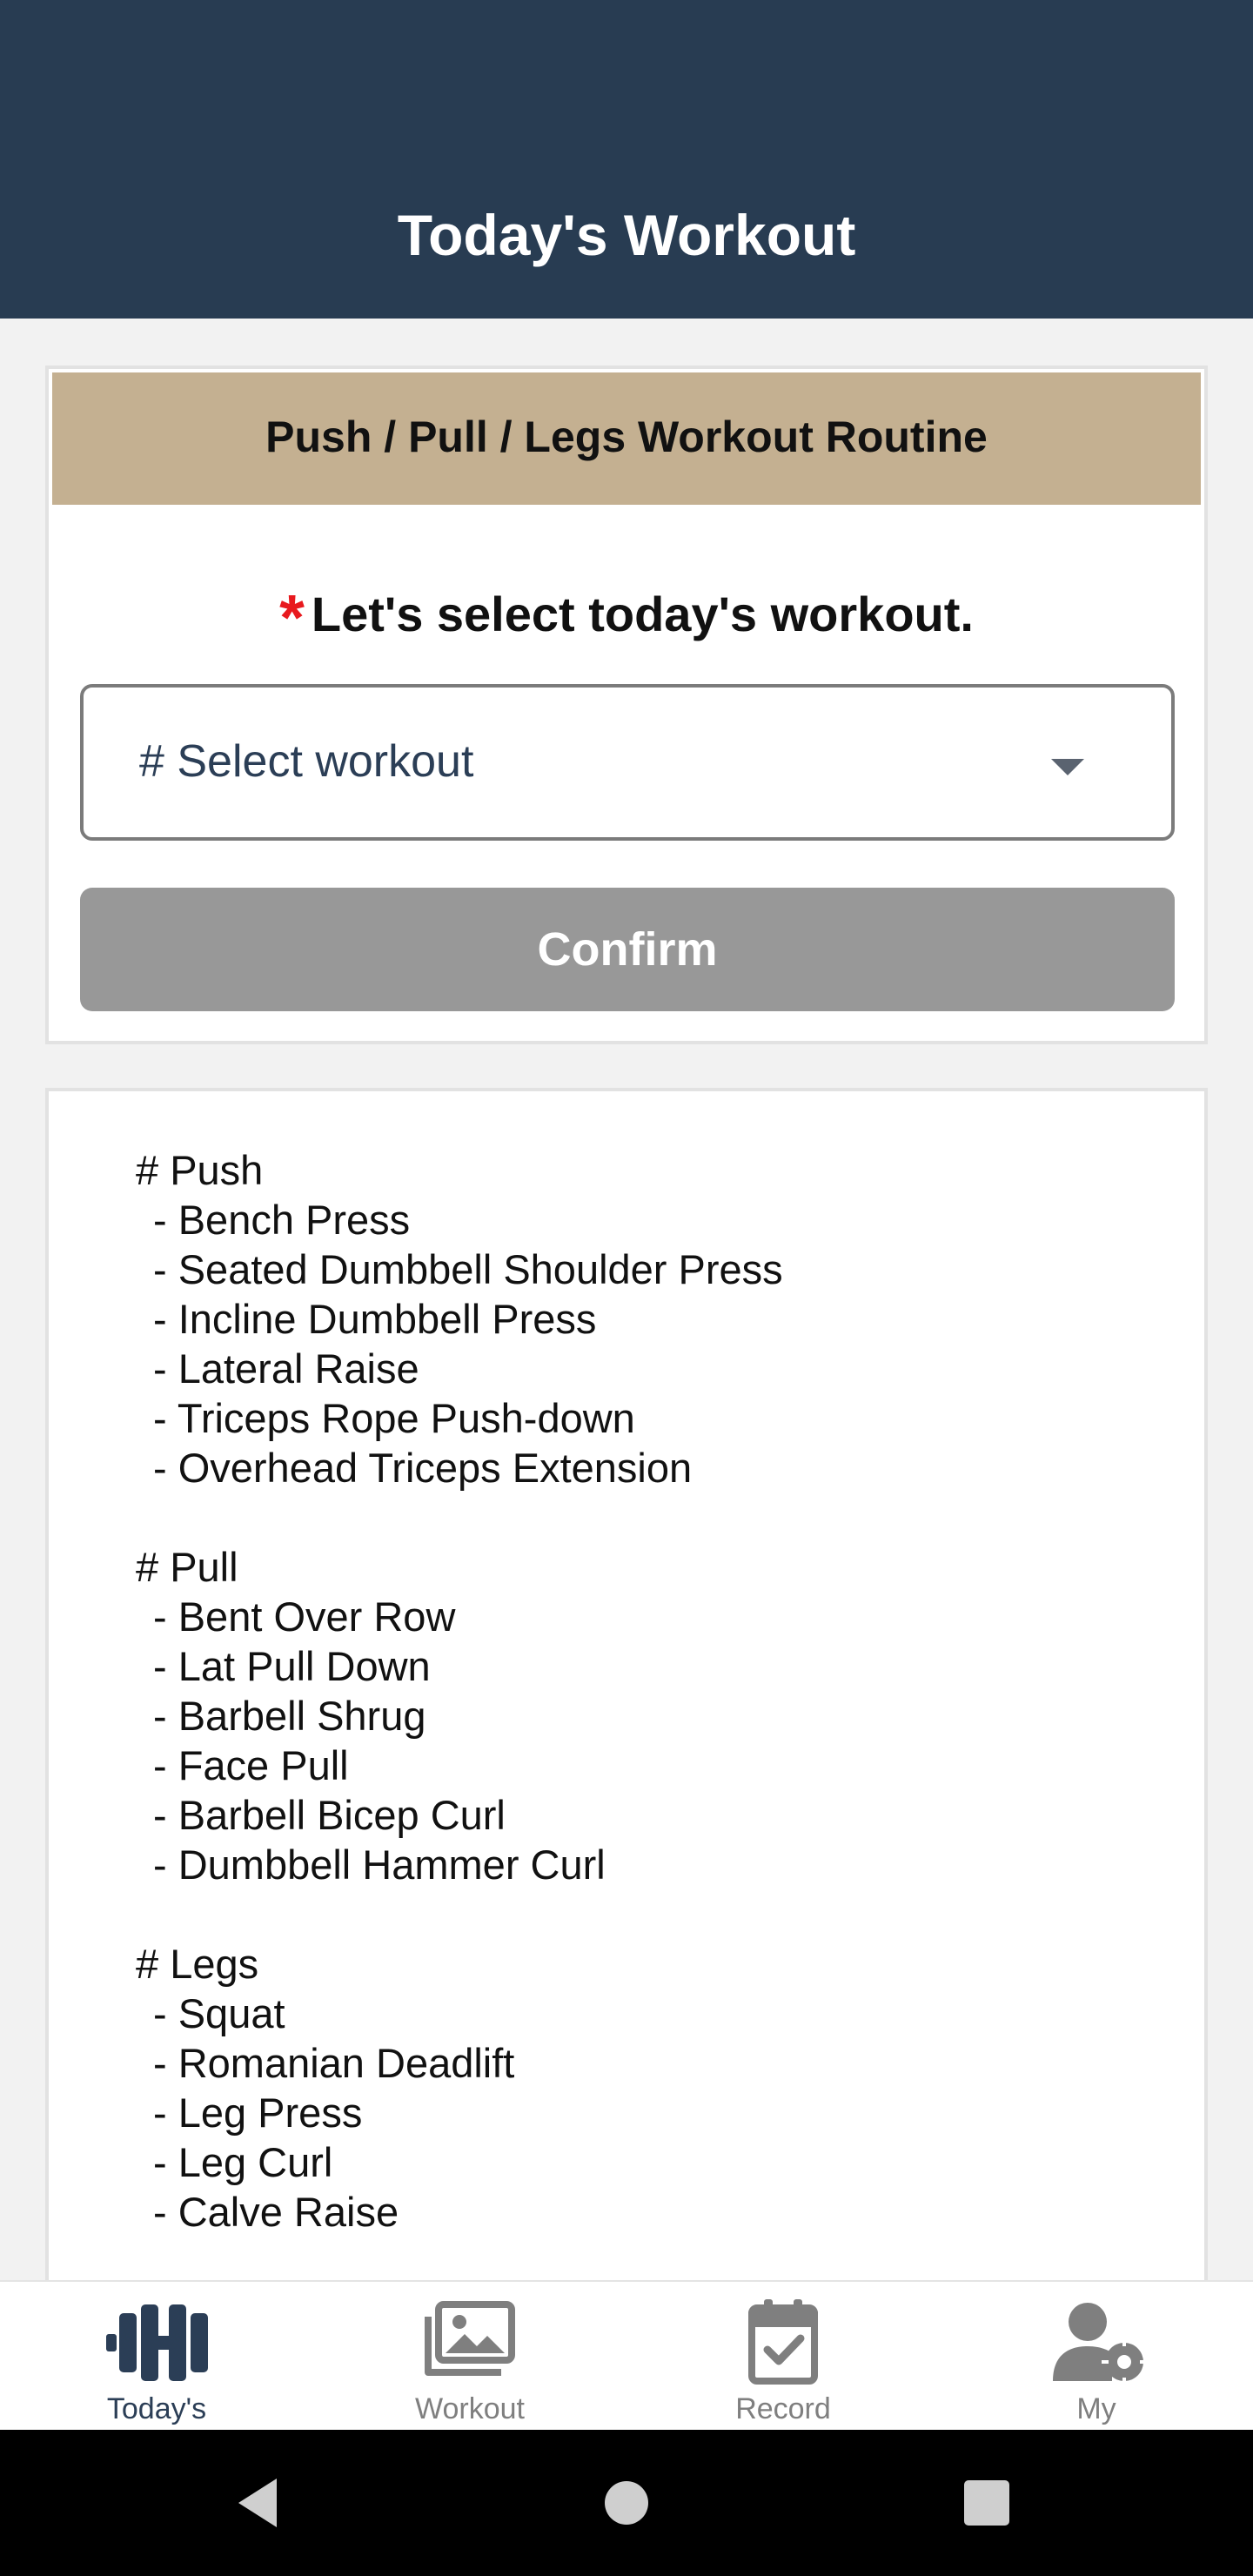 This screenshot has width=1253, height=2576. What do you see at coordinates (156, 2408) in the screenshot?
I see `nav-label-todays: Today's` at bounding box center [156, 2408].